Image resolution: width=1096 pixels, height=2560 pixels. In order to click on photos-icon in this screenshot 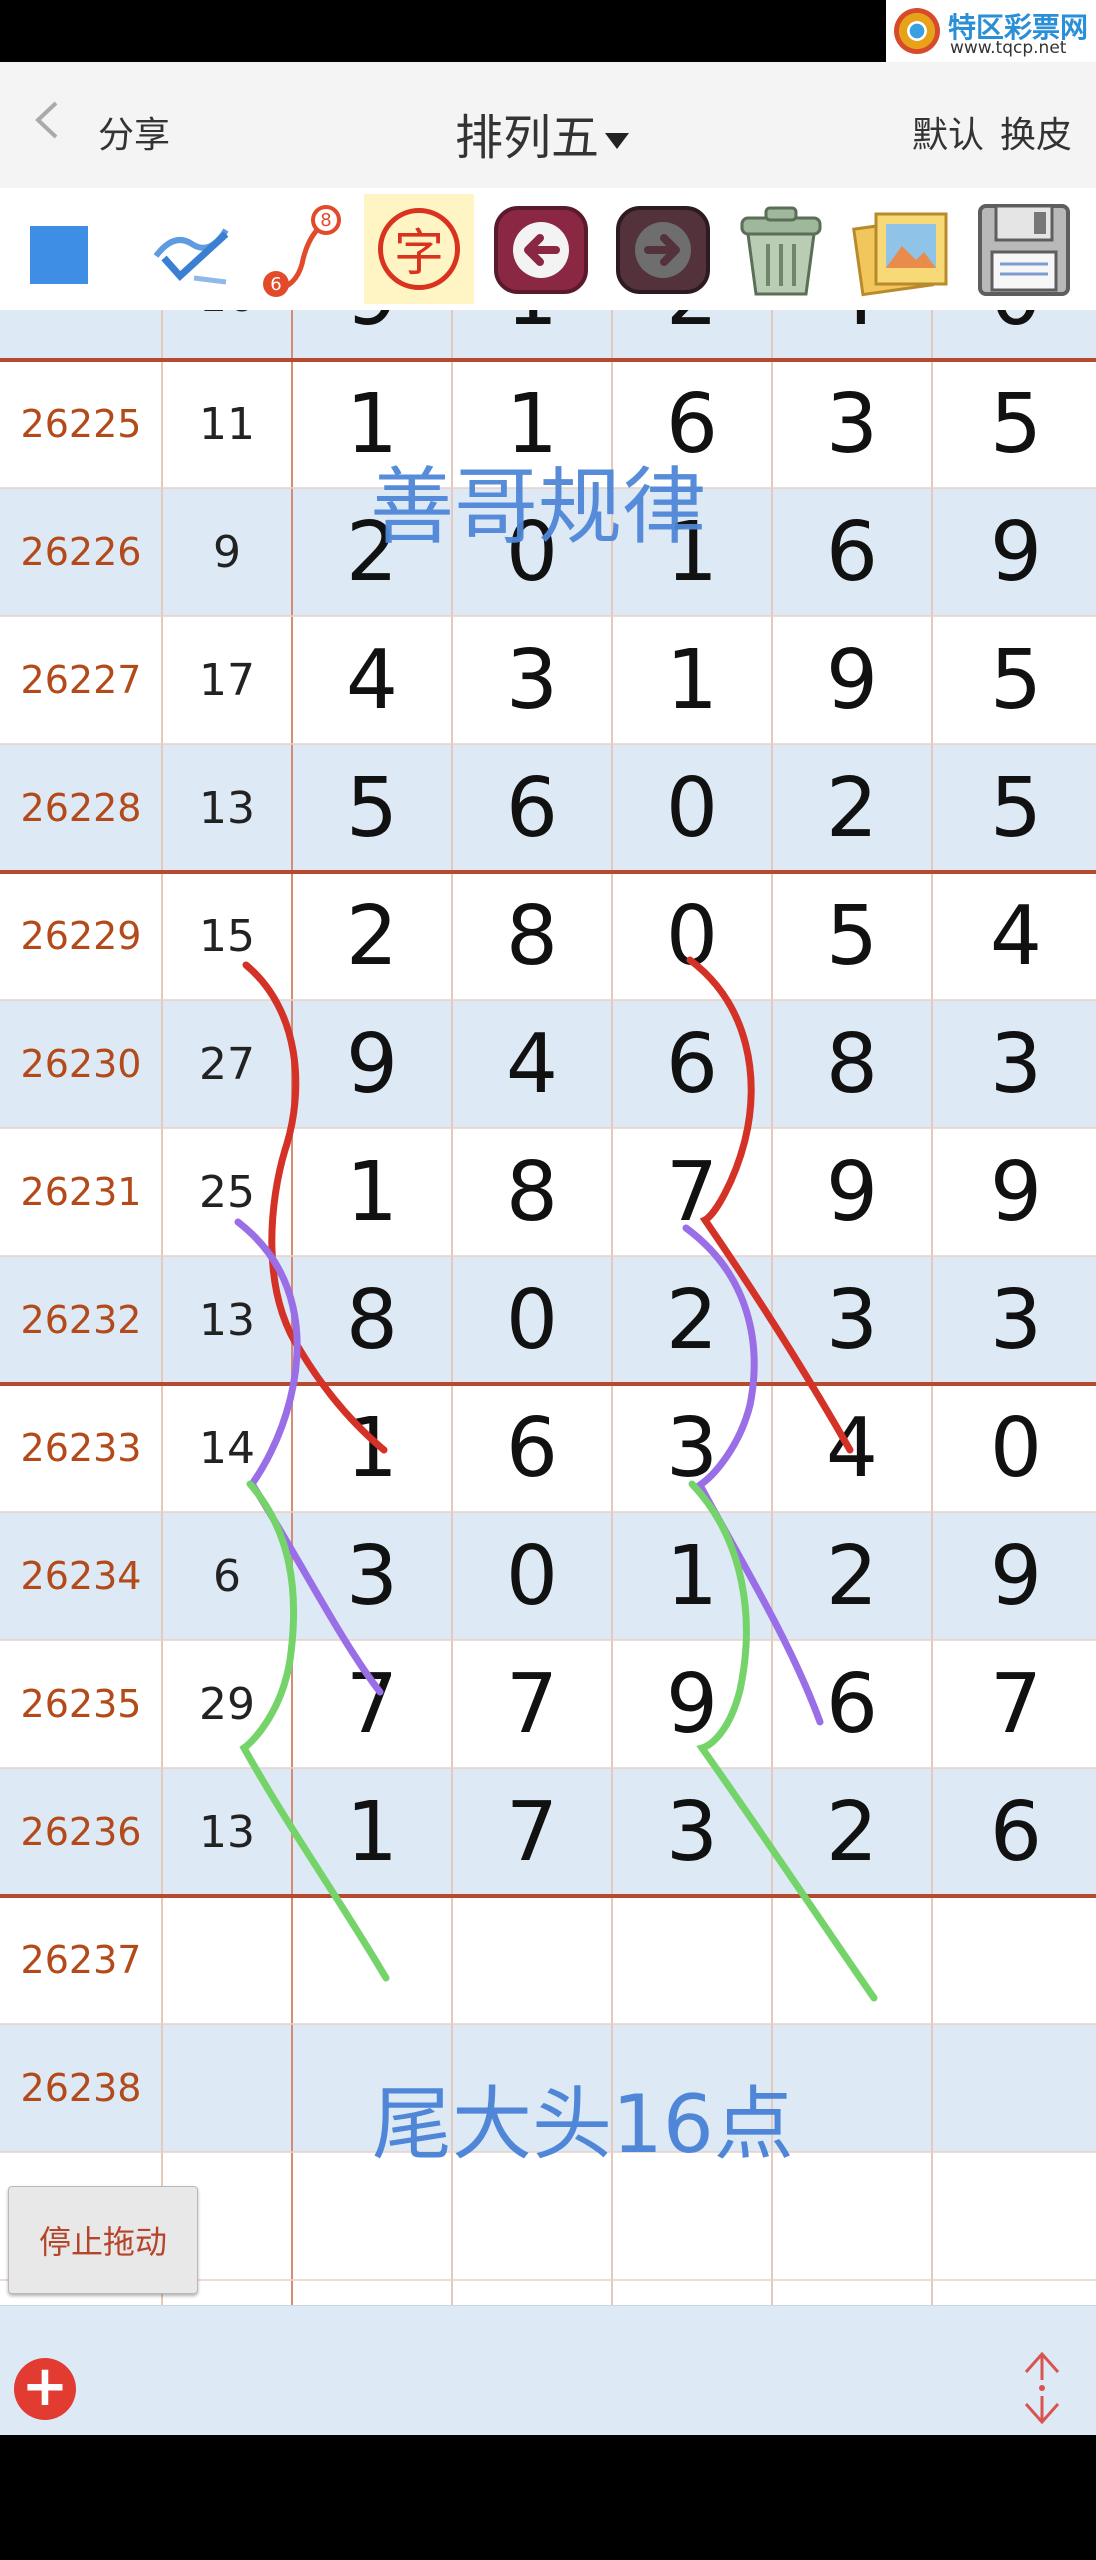, I will do `click(901, 249)`.